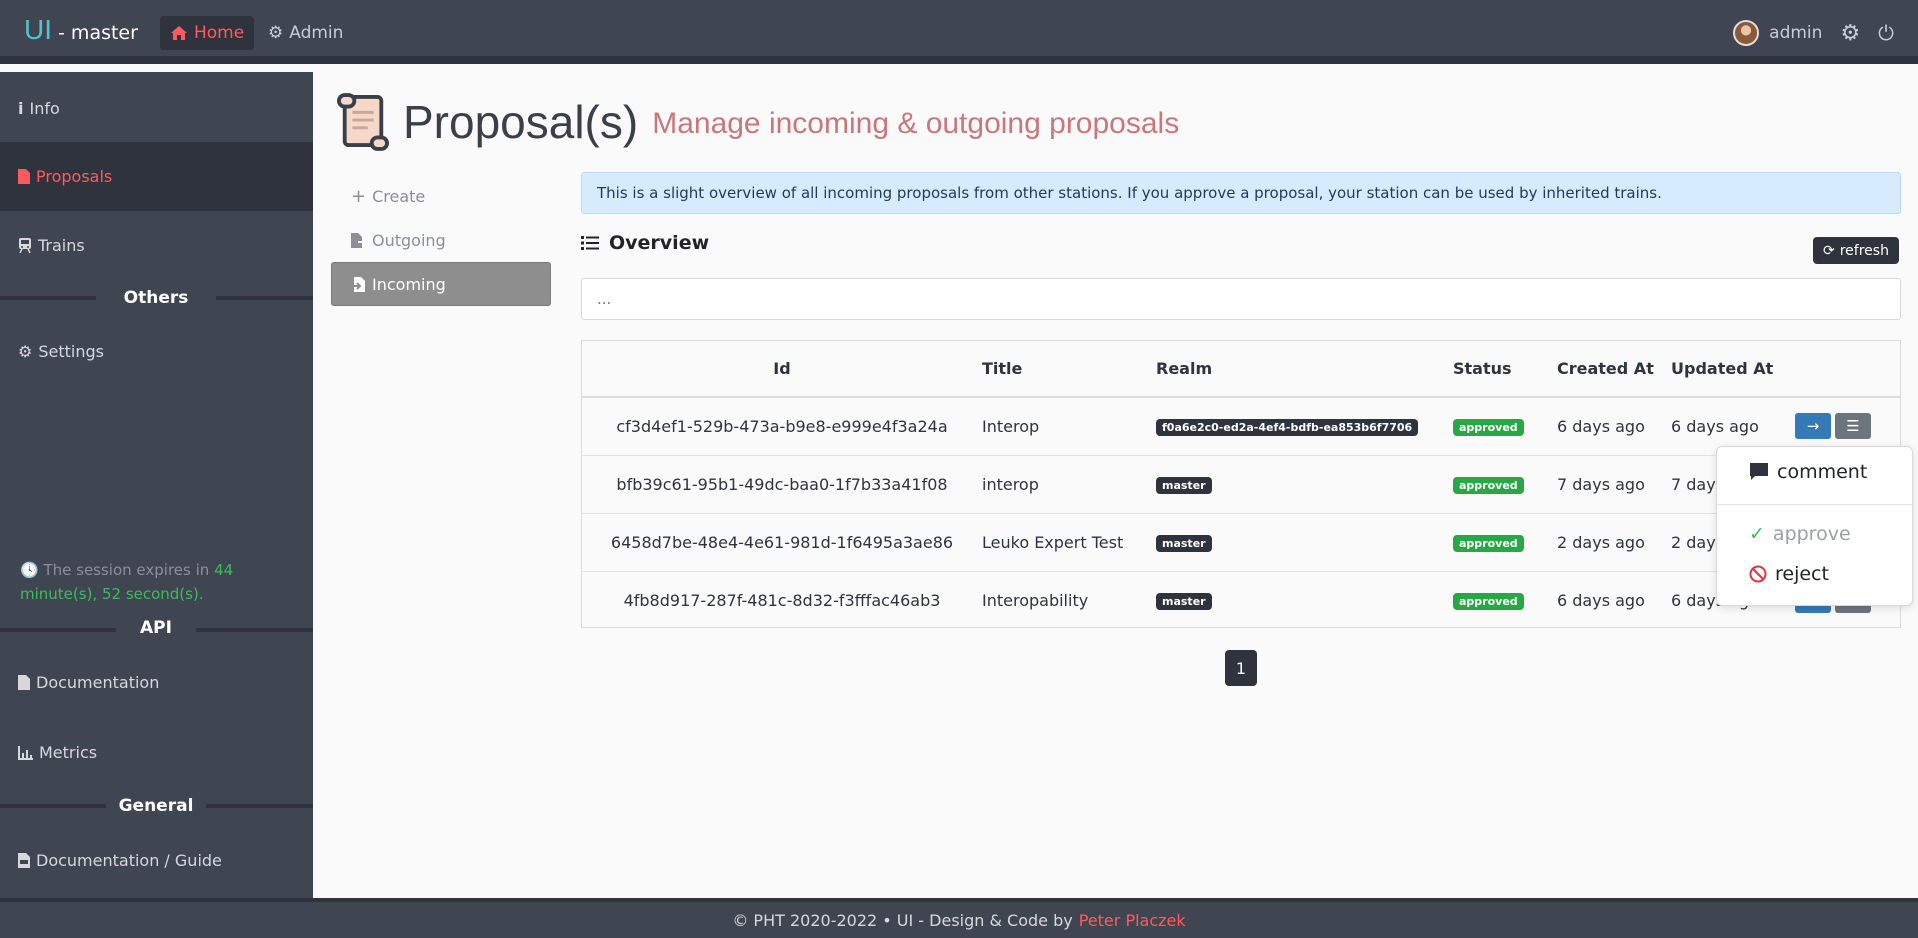 Image resolution: width=1918 pixels, height=938 pixels. Describe the element at coordinates (1505, 369) in the screenshot. I see `column-header-status: Status` at that location.